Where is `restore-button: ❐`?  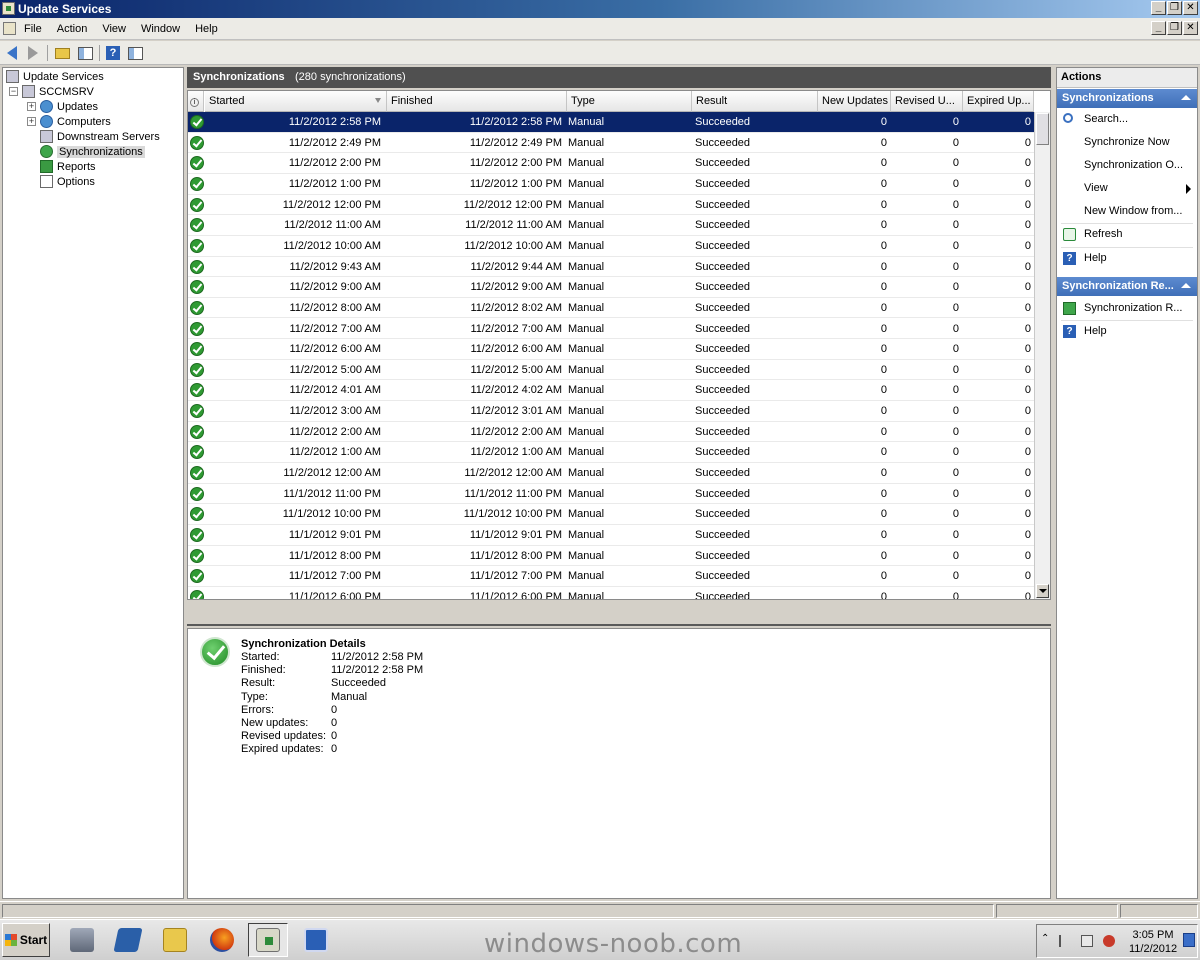 restore-button: ❐ is located at coordinates (1174, 8).